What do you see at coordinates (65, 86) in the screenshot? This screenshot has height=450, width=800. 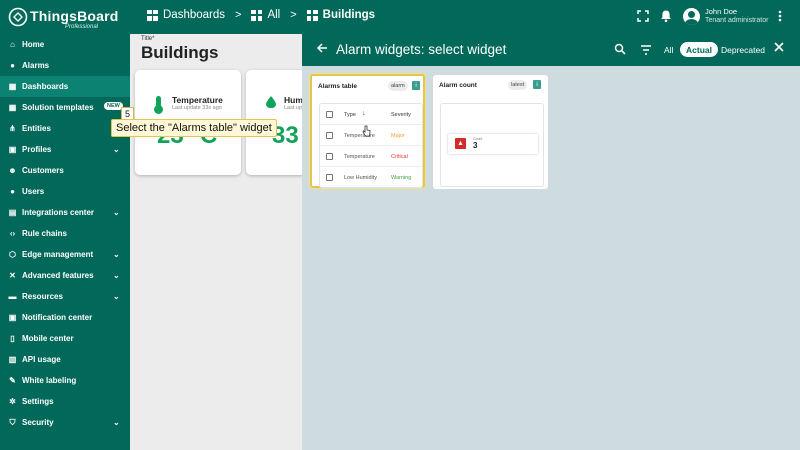 I see `sidebar-item-dashboards: ▦ Dashboards` at bounding box center [65, 86].